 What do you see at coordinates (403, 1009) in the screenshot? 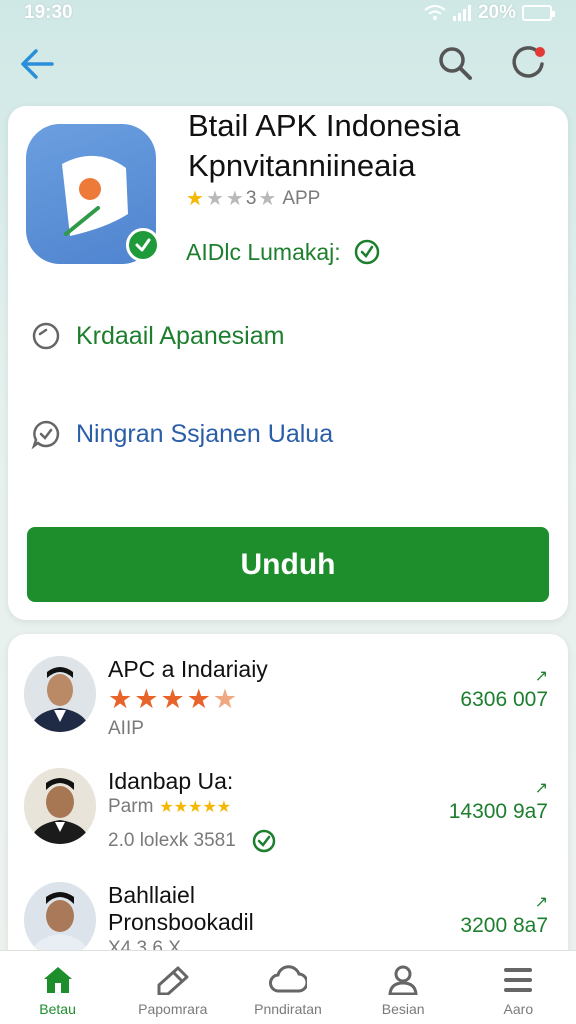
I see `nav-label: Besian` at bounding box center [403, 1009].